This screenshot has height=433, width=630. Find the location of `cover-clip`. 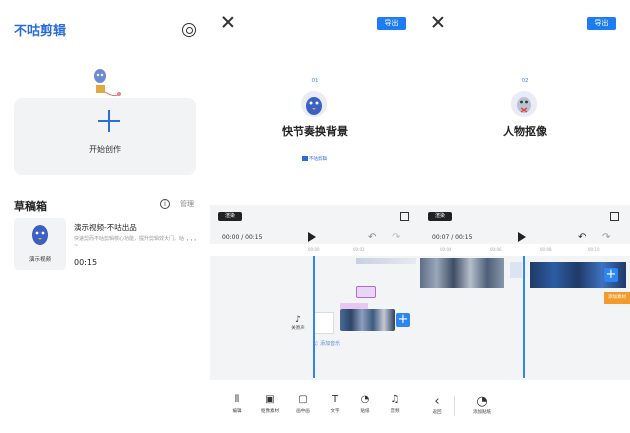

cover-clip is located at coordinates (324, 323).